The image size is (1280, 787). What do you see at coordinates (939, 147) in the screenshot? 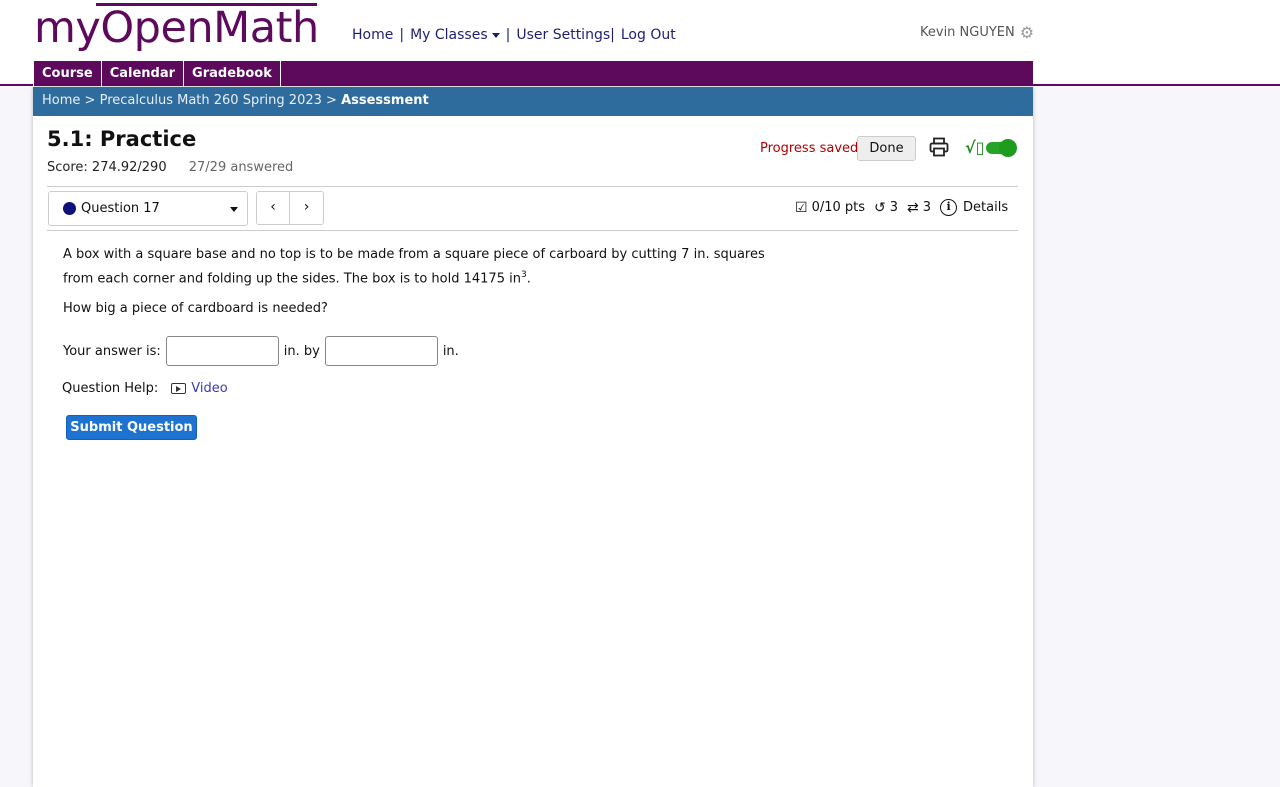
I see `print-icon` at bounding box center [939, 147].